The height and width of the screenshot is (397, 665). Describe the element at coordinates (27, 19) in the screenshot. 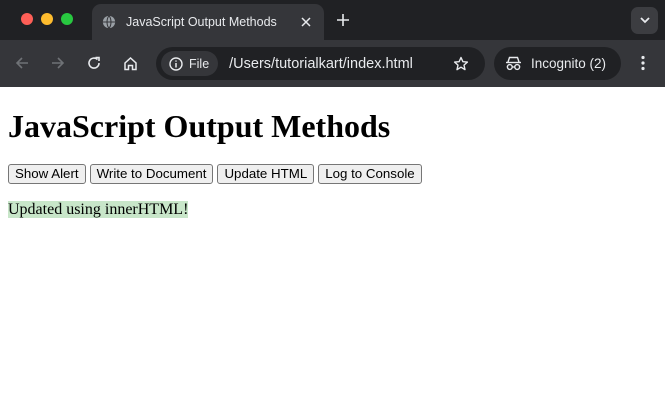

I see `close-window-button` at that location.